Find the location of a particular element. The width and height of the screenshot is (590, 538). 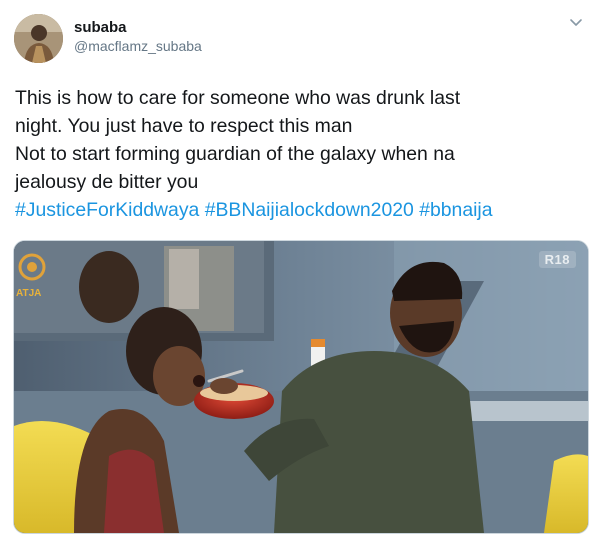

user-handle: @macflamz_subaba is located at coordinates (138, 46).